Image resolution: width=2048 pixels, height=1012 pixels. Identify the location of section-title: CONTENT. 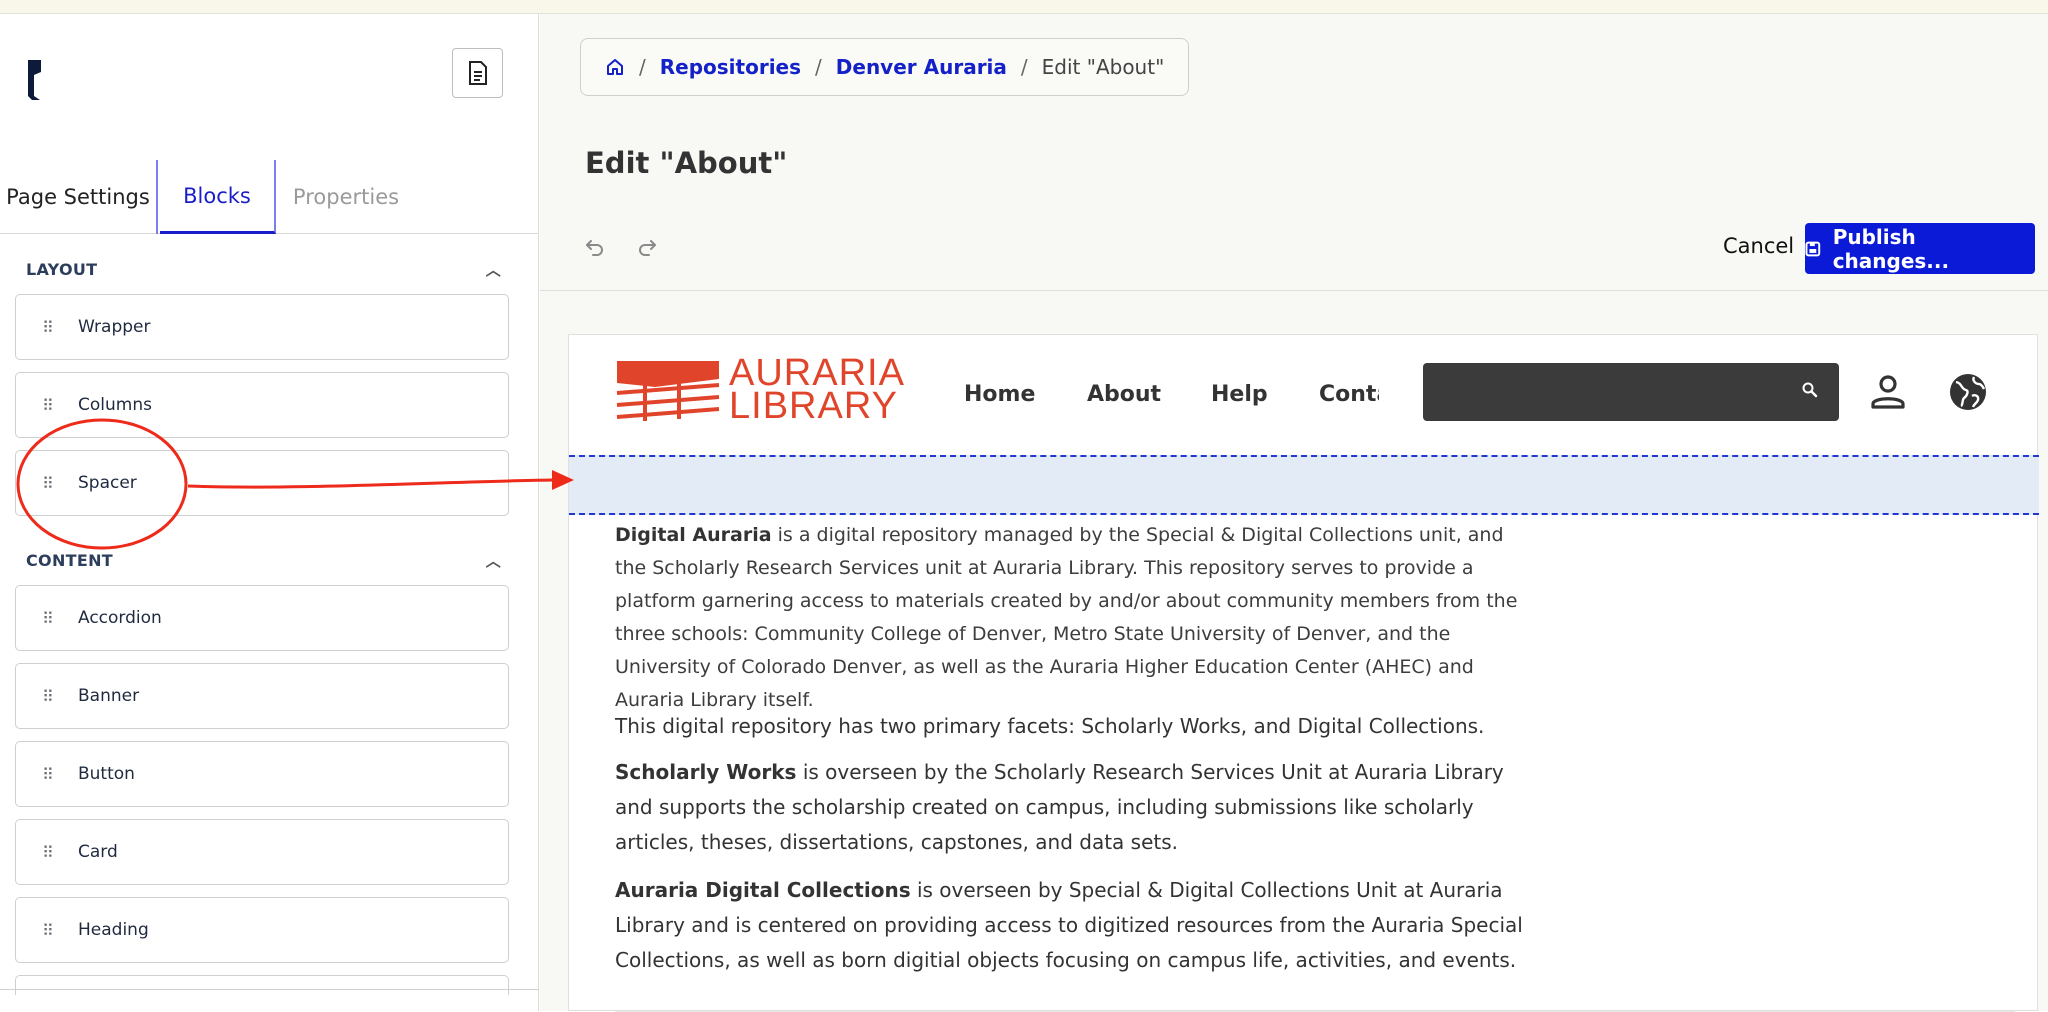
(69, 560).